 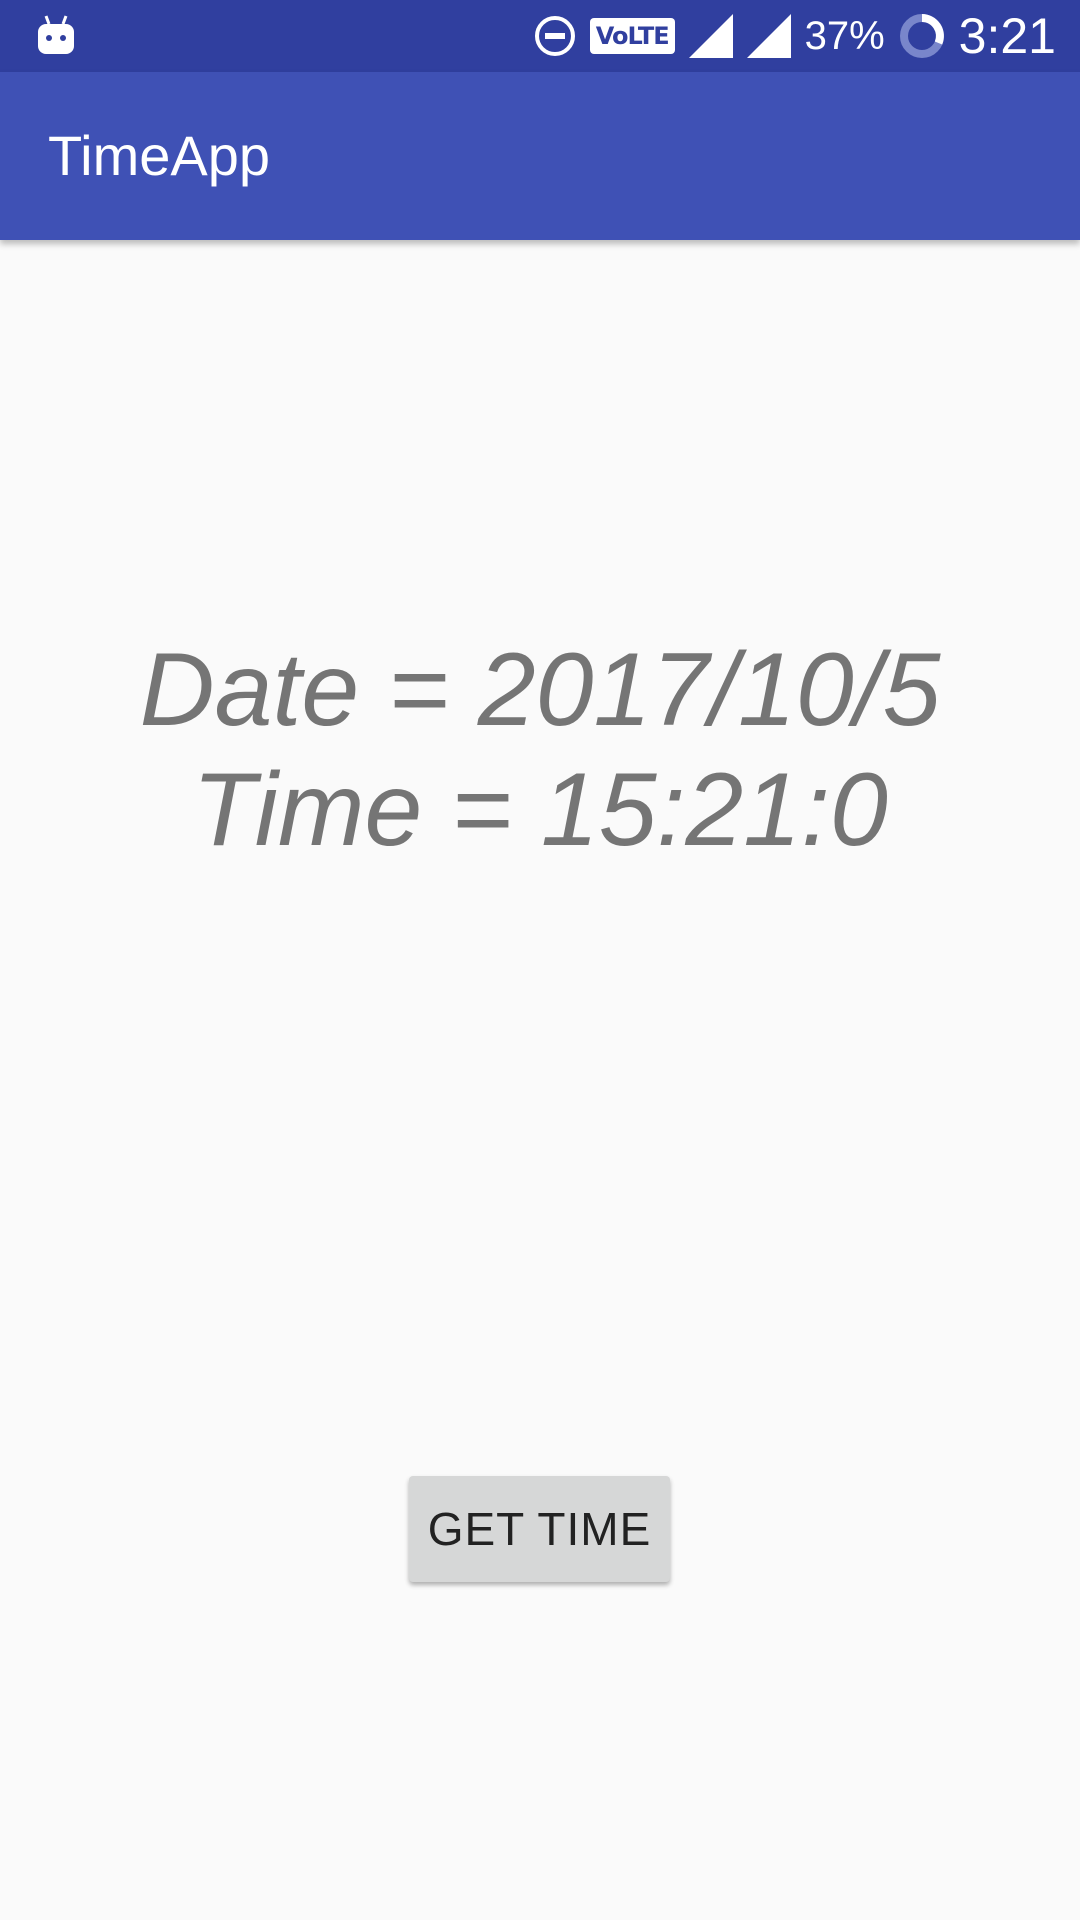 What do you see at coordinates (632, 36) in the screenshot?
I see `volte-badge: VoLTE` at bounding box center [632, 36].